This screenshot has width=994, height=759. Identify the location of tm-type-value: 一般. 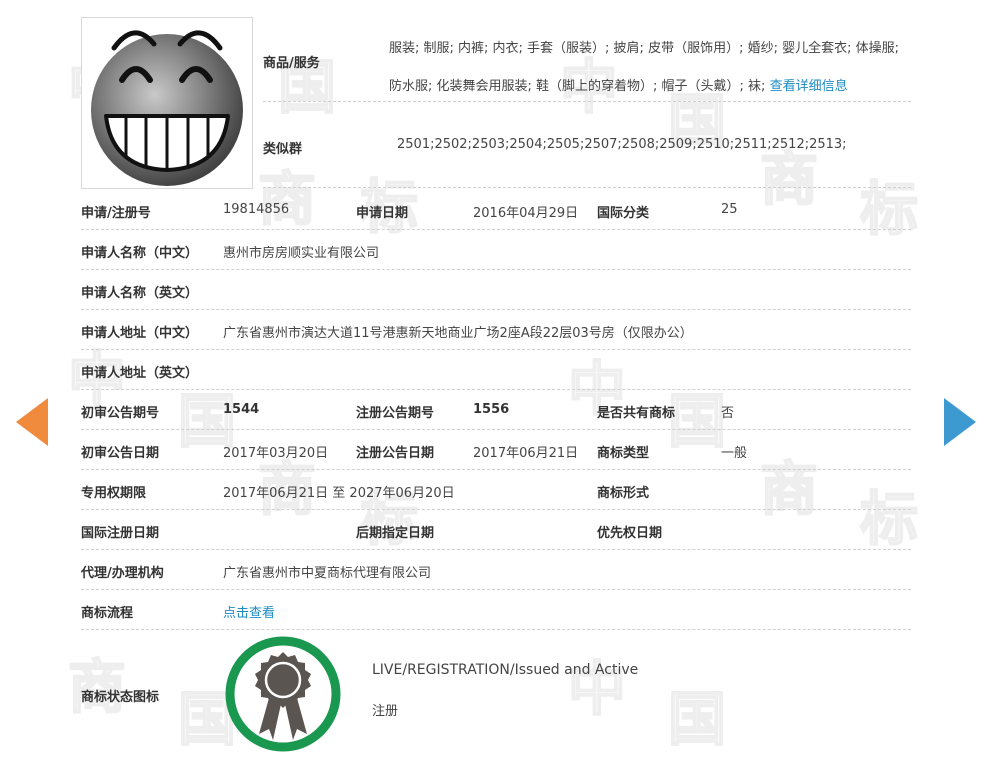
(734, 453).